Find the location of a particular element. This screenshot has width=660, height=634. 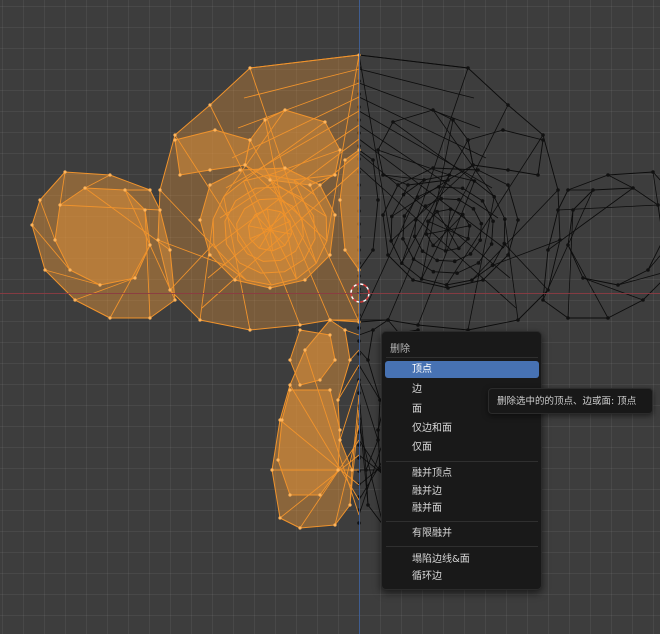

menu-item-dissolve-edges: 融并边 is located at coordinates (462, 491).